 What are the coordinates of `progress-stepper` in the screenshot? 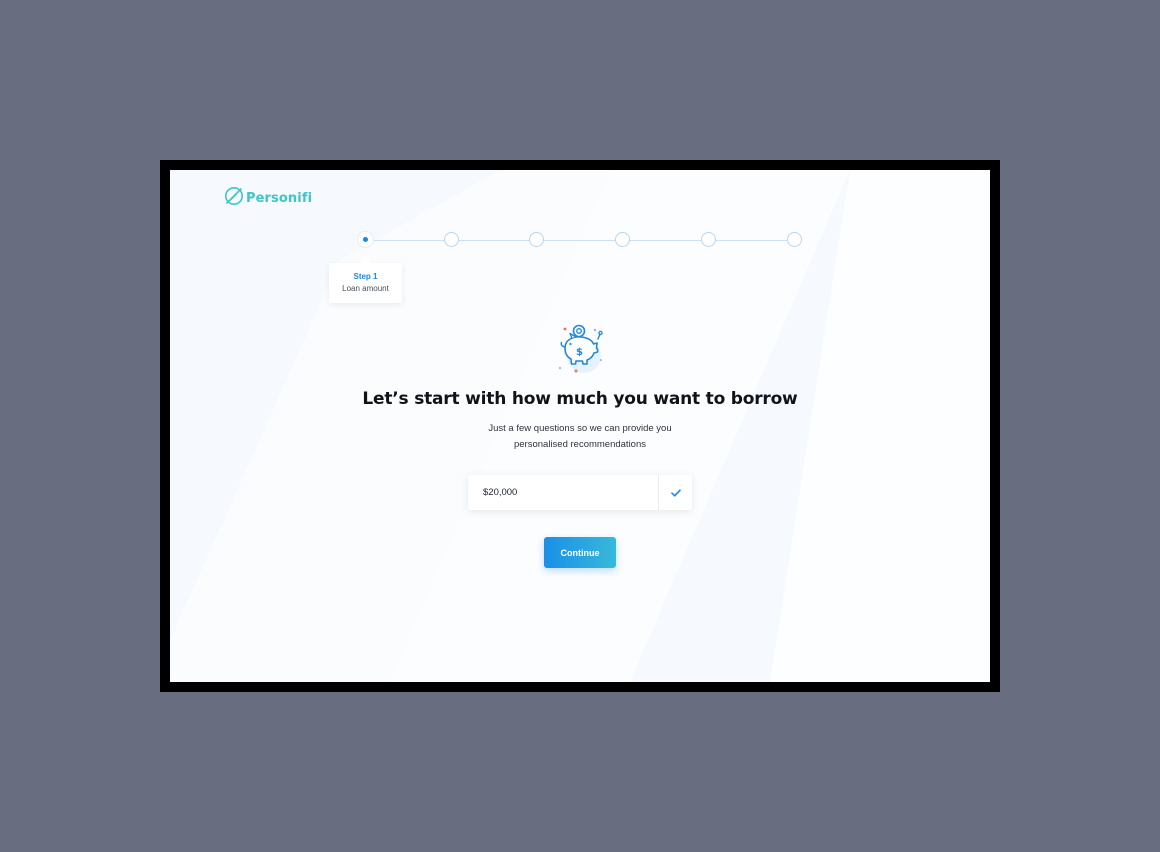 It's located at (580, 240).